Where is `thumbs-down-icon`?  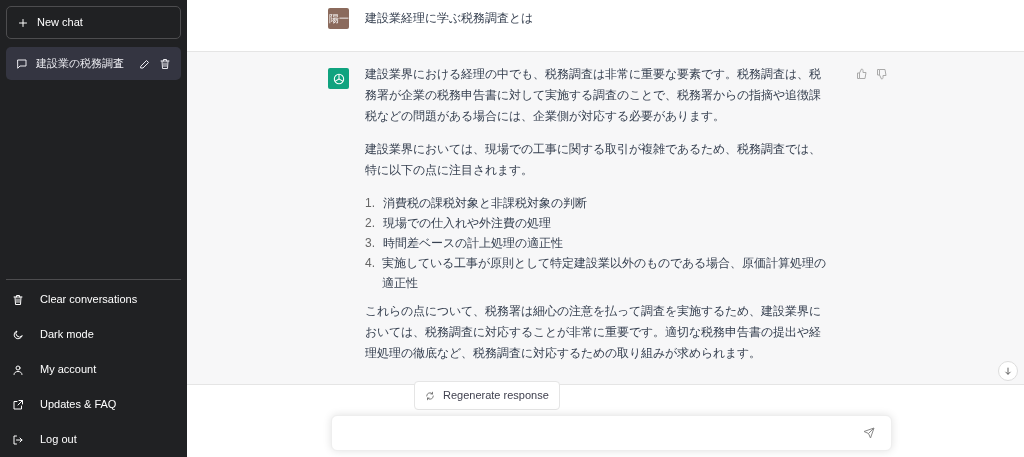 thumbs-down-icon is located at coordinates (882, 74).